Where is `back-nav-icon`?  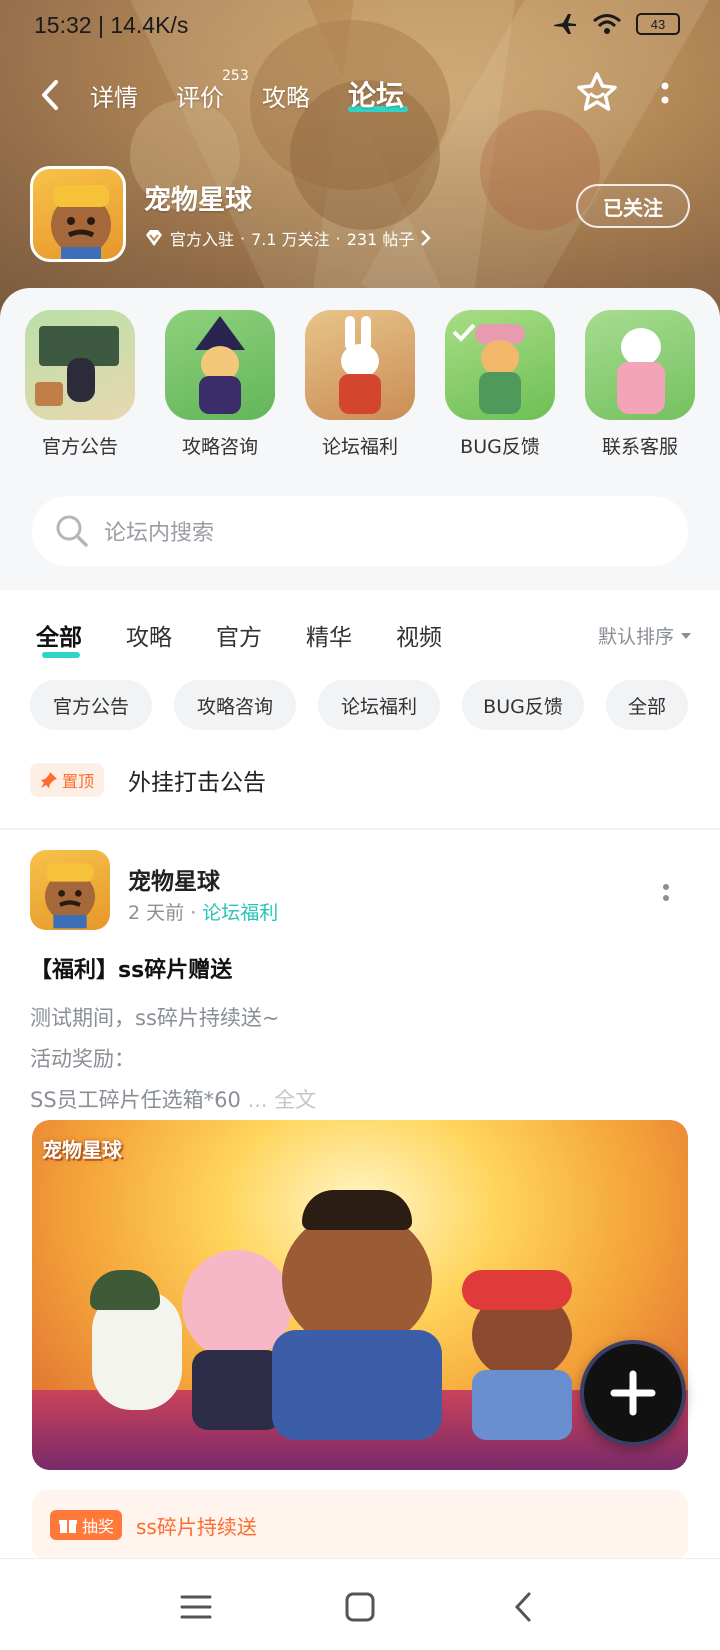
back-nav-icon is located at coordinates (524, 1607).